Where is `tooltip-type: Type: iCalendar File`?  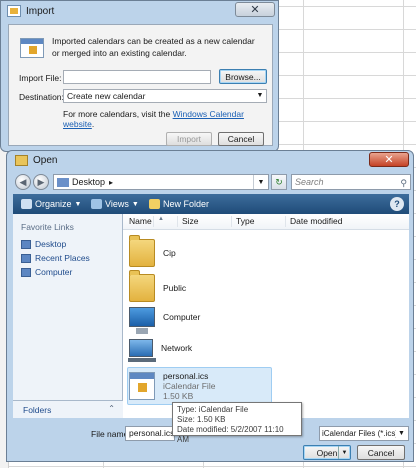 tooltip-type: Type: iCalendar File is located at coordinates (213, 409).